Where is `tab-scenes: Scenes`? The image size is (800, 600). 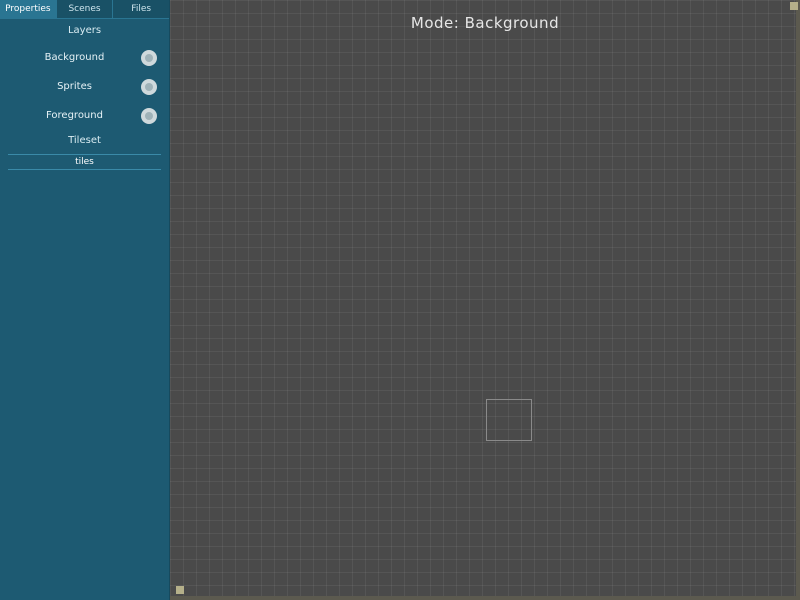 tab-scenes: Scenes is located at coordinates (85, 9).